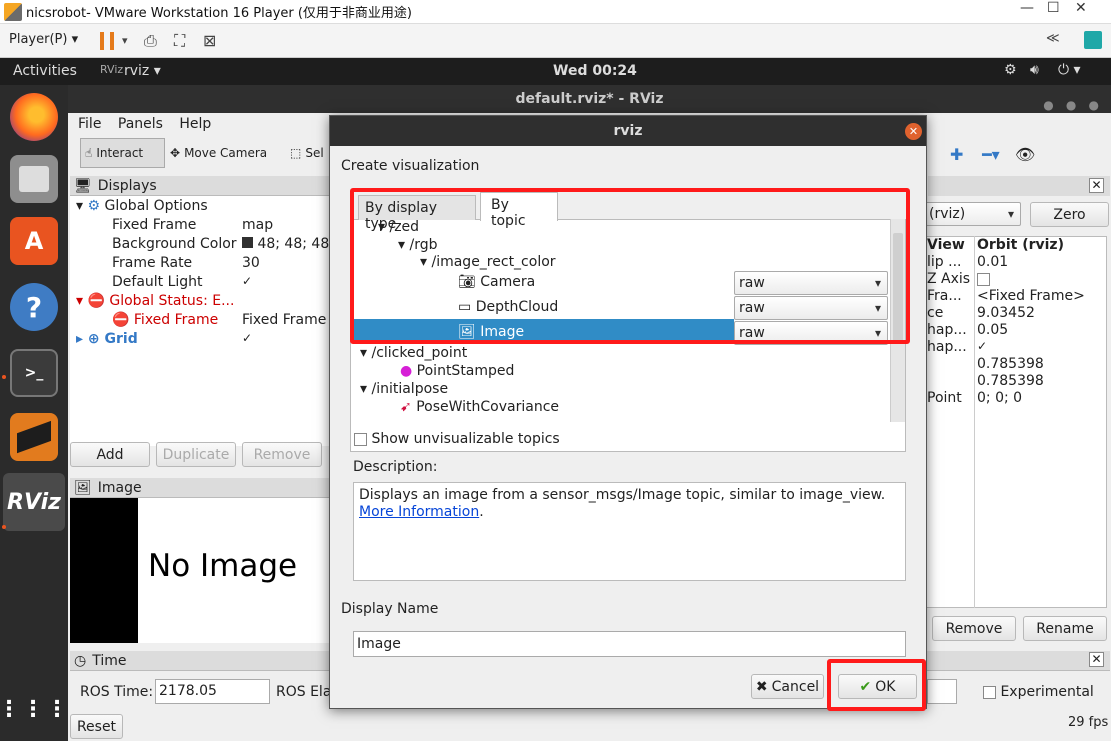 The image size is (1111, 741). I want to click on chevron-down-icon: ▾, so click(125, 40).